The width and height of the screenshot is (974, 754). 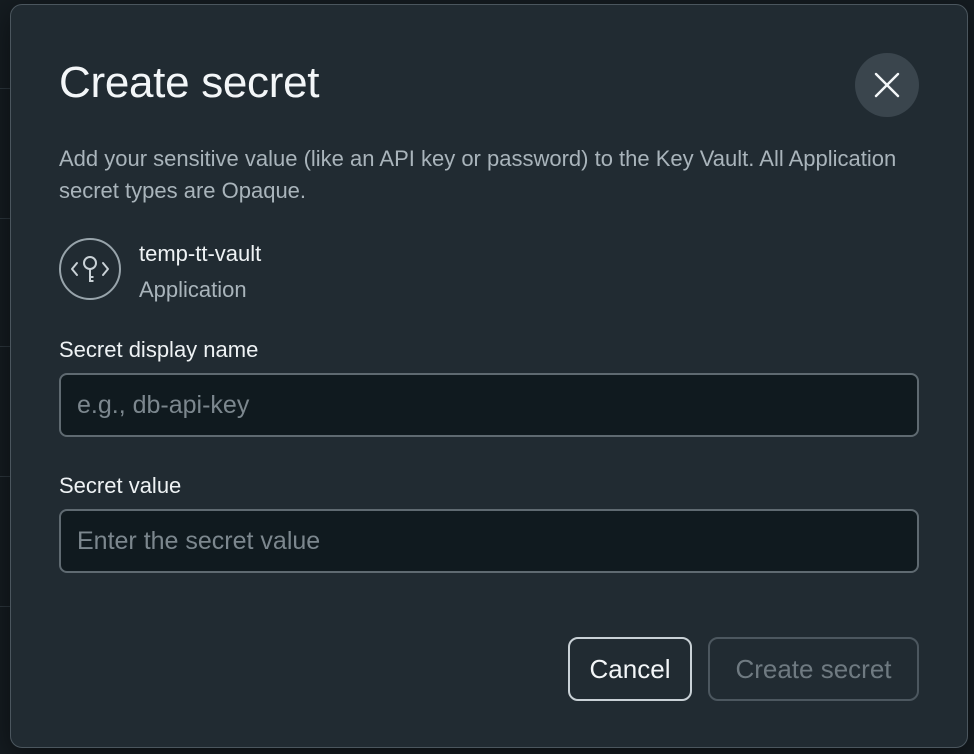 What do you see at coordinates (630, 669) in the screenshot?
I see `cancel-button: Cancel` at bounding box center [630, 669].